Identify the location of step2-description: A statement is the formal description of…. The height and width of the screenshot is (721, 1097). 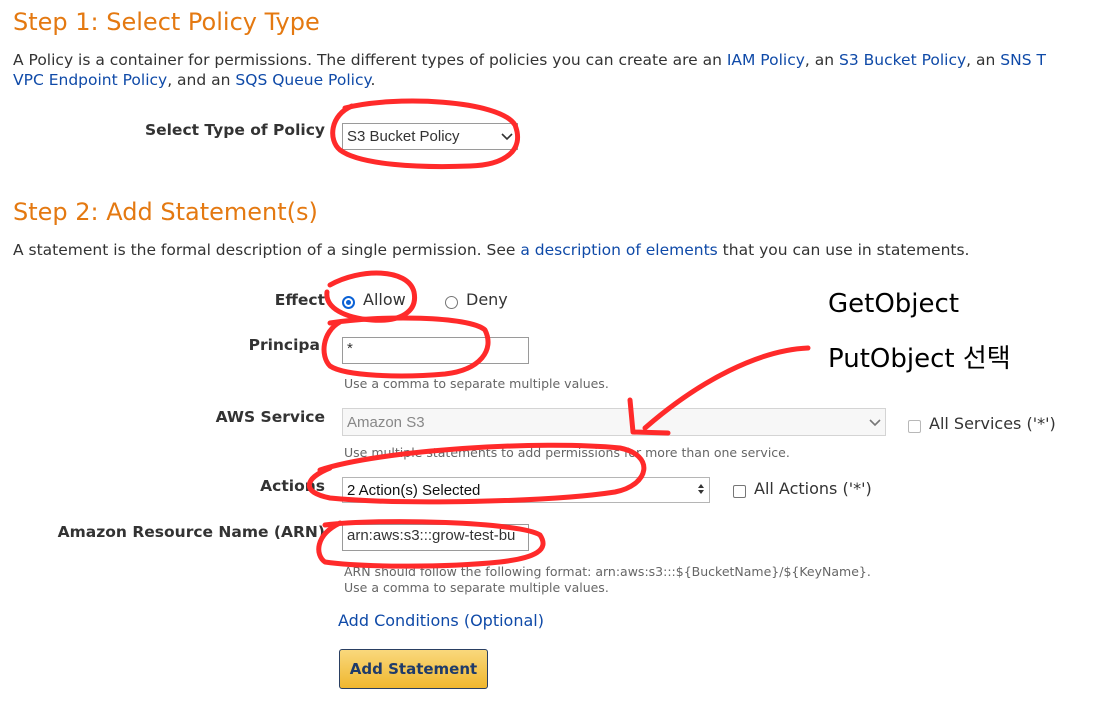
(491, 250).